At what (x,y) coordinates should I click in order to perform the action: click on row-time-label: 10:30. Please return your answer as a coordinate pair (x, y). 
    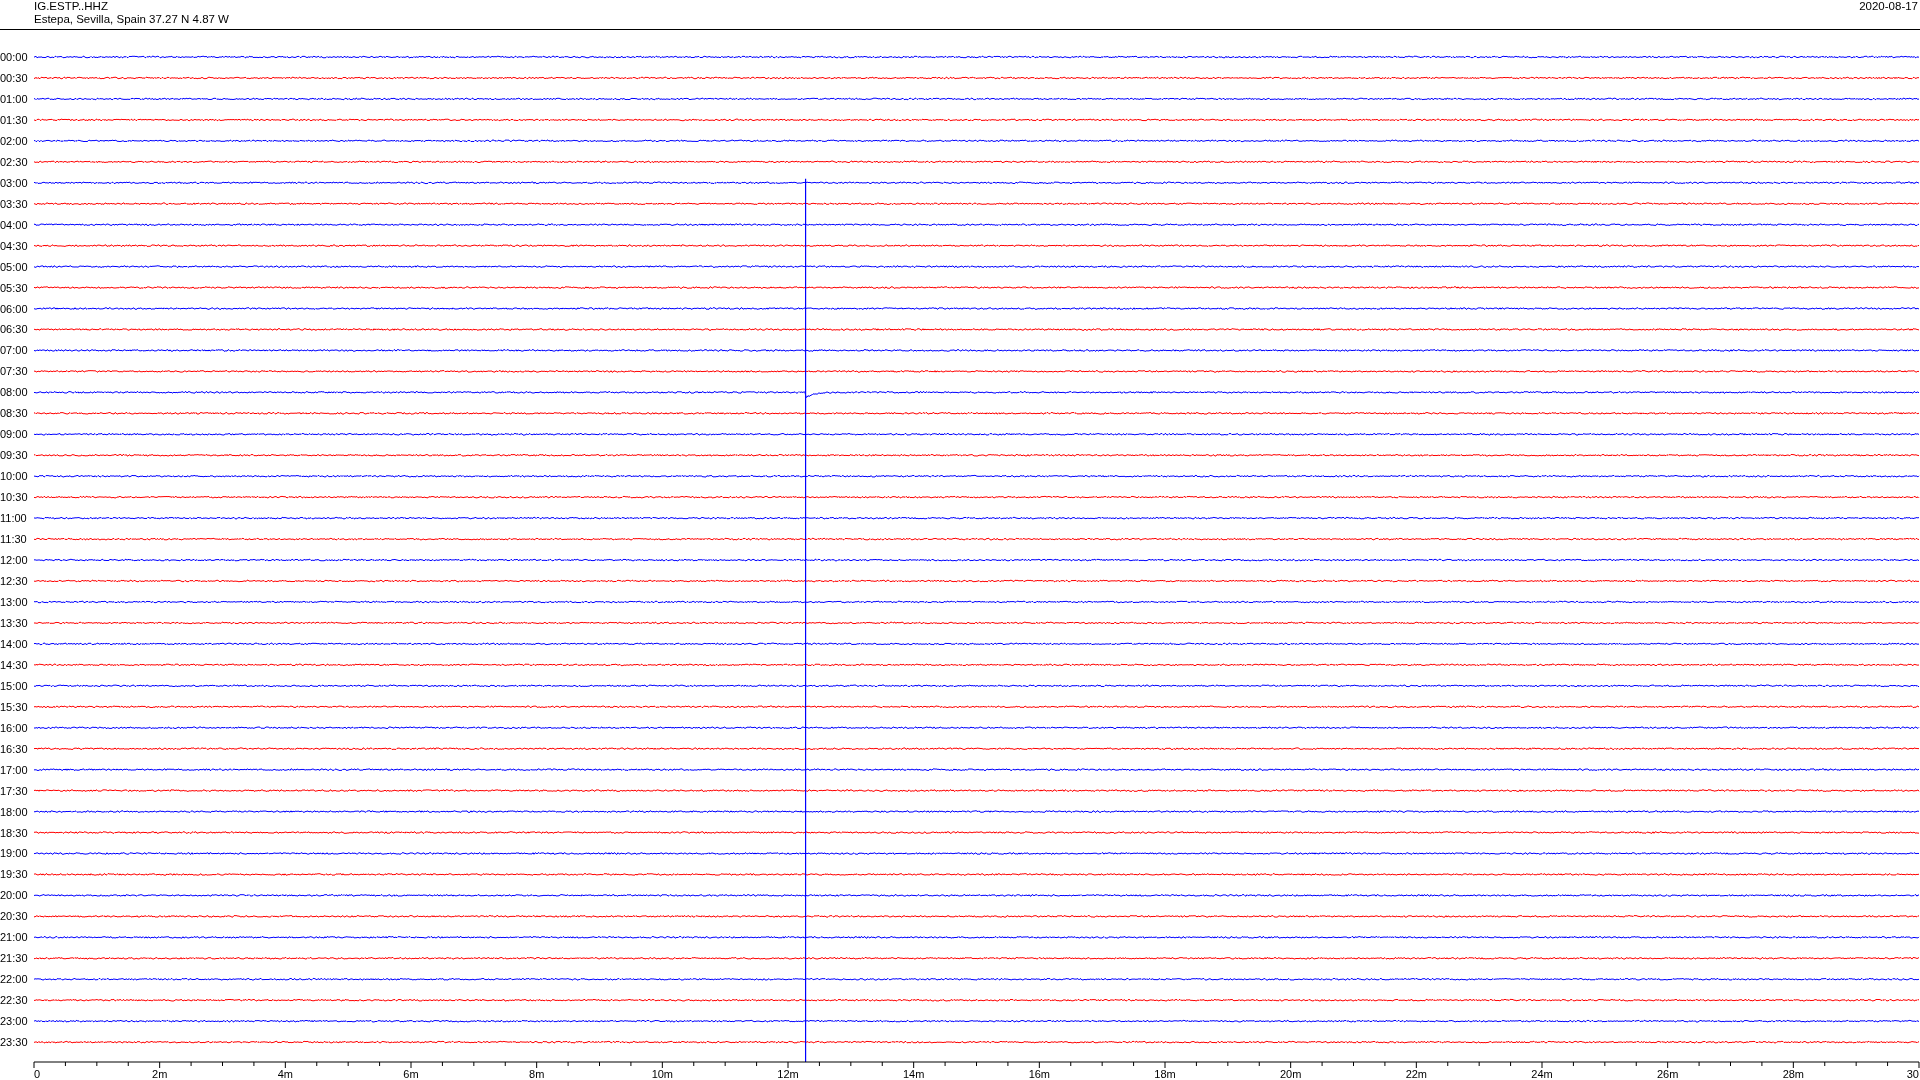
    Looking at the image, I should click on (14, 497).